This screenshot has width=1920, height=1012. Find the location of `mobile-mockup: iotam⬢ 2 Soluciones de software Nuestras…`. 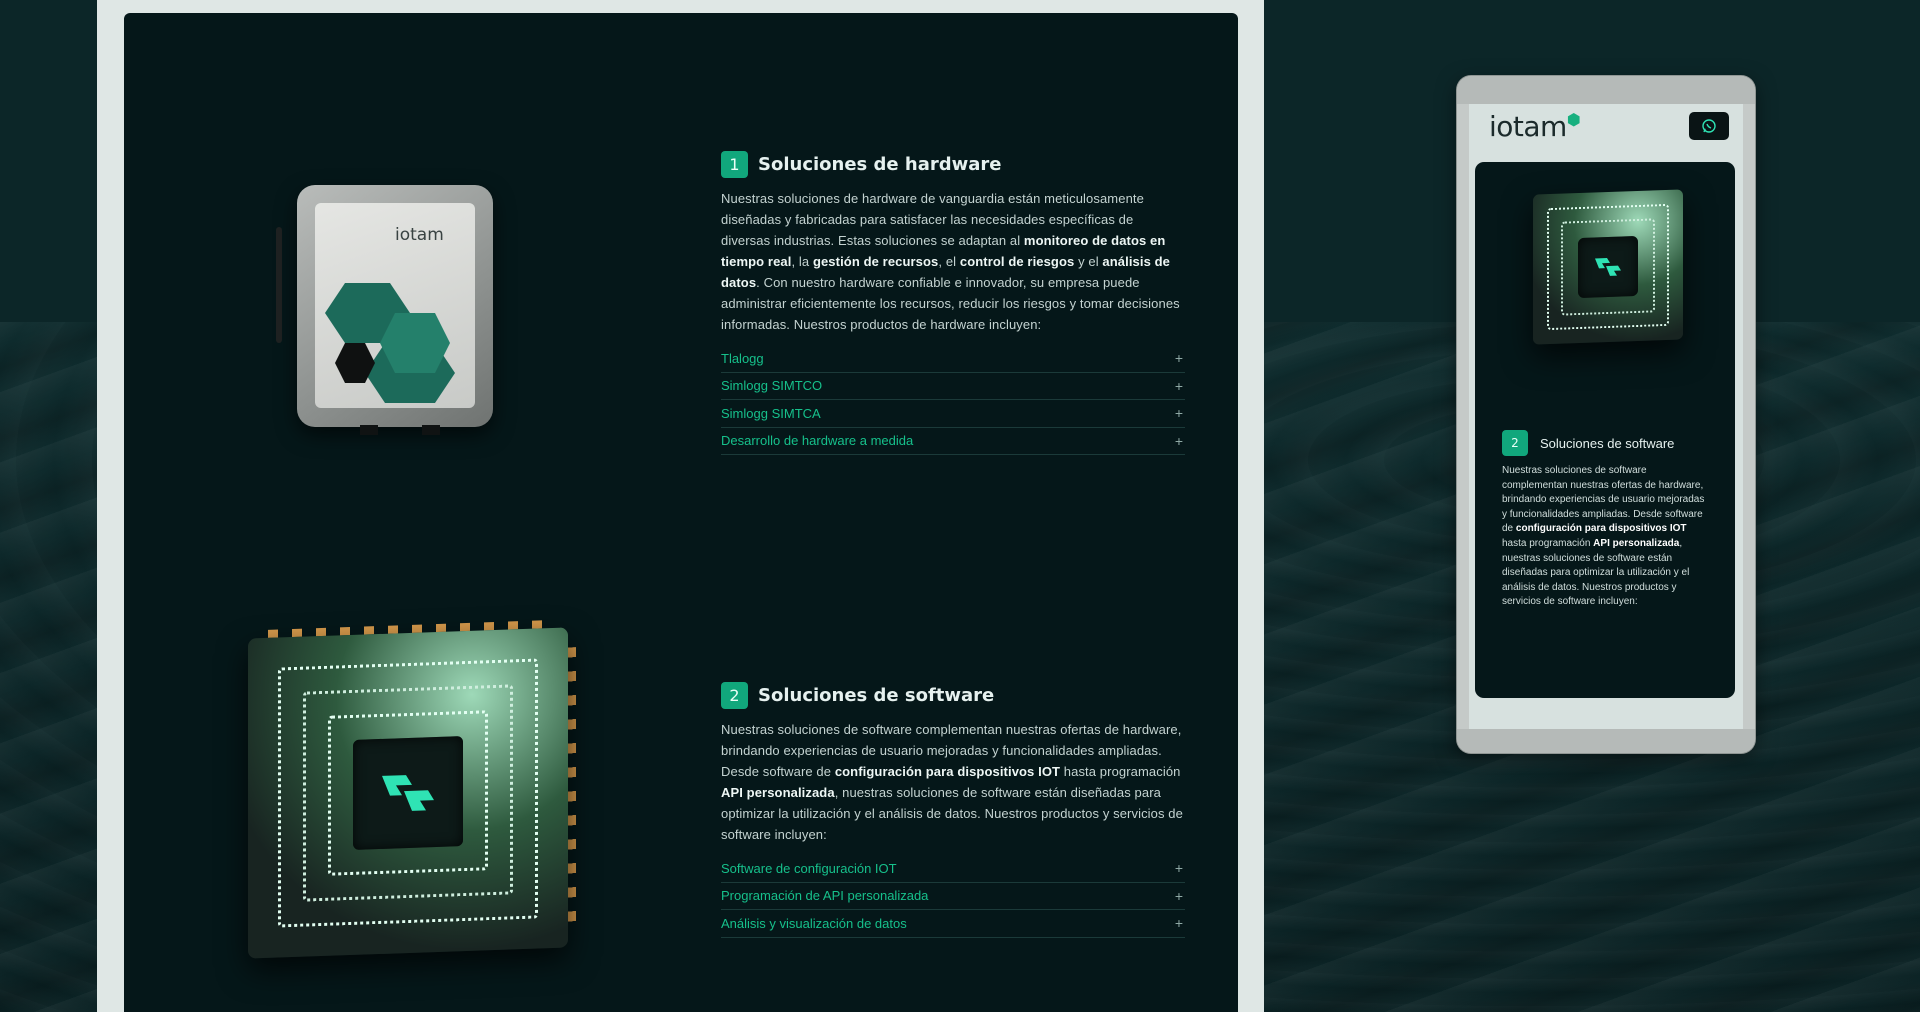

mobile-mockup: iotam⬢ 2 Soluciones de software Nuestras… is located at coordinates (1606, 414).